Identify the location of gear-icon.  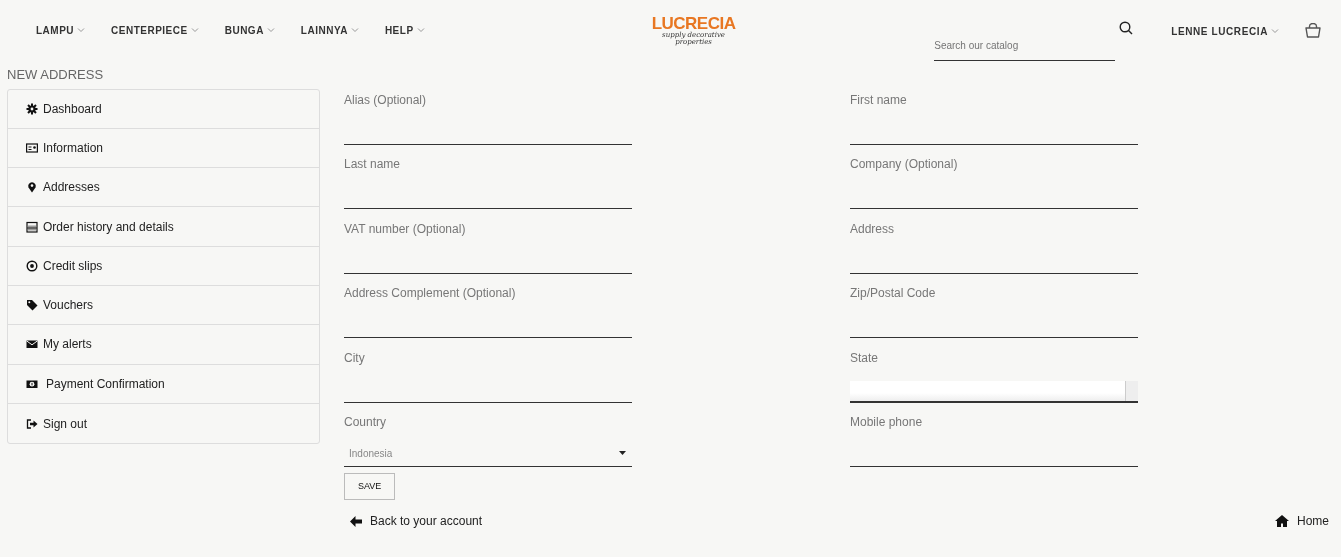
(32, 108).